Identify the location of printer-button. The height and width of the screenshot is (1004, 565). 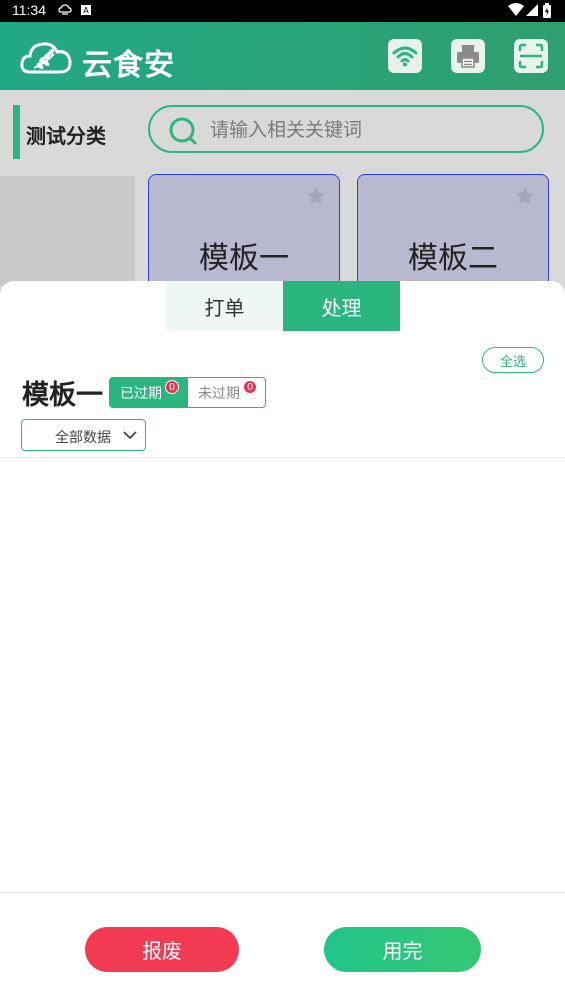
(468, 56).